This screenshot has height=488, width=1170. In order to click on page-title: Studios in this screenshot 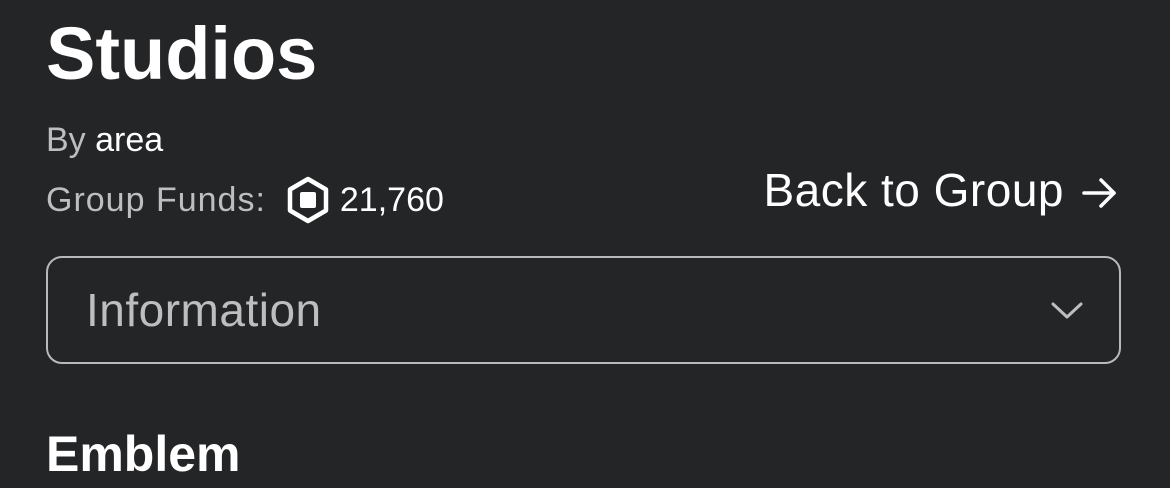, I will do `click(182, 53)`.